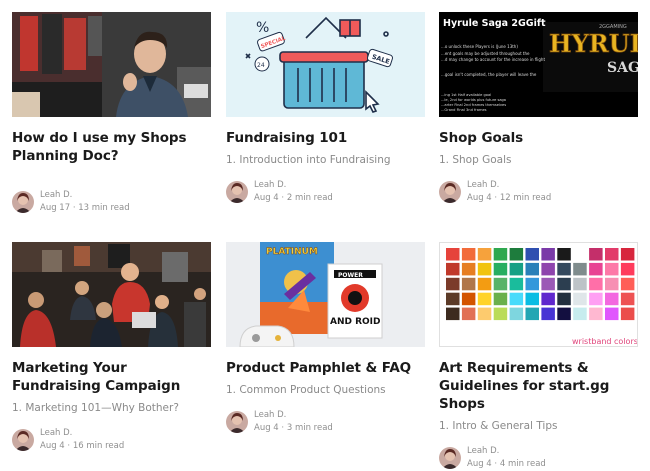 The width and height of the screenshot is (650, 471). What do you see at coordinates (95, 408) in the screenshot?
I see `article-subtitle: 1. Marketing 101—Why Bother?` at bounding box center [95, 408].